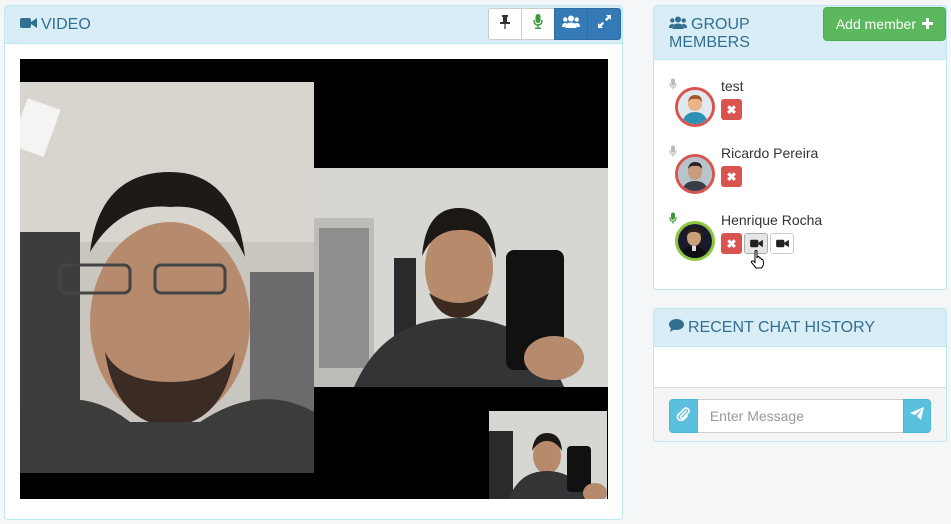 This screenshot has height=524, width=951. What do you see at coordinates (800, 367) in the screenshot?
I see `chat-history` at bounding box center [800, 367].